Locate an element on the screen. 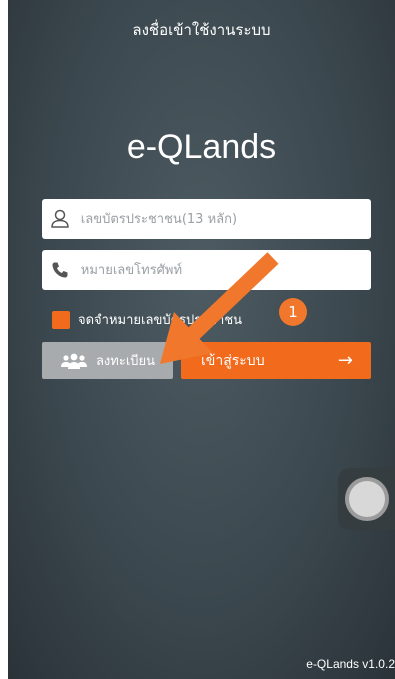 This screenshot has width=395, height=679. assistive-touch-icon is located at coordinates (366, 499).